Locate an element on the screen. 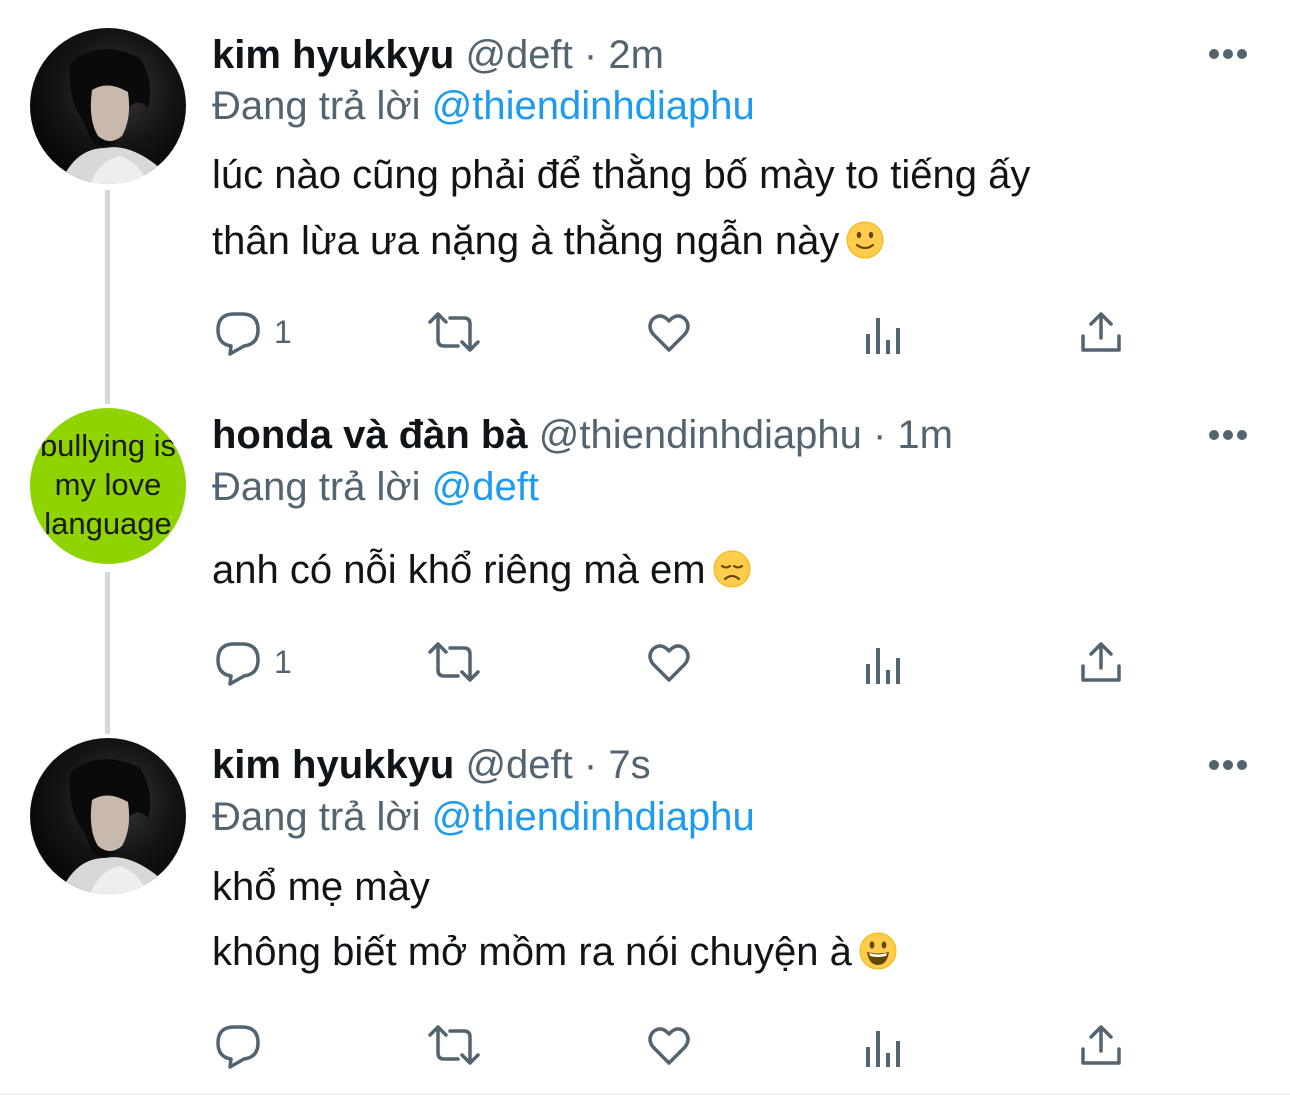 This screenshot has height=1097, width=1290. tweet-text-line-with-emoji: anh có nỗi khổ riêng mà em is located at coordinates (482, 570).